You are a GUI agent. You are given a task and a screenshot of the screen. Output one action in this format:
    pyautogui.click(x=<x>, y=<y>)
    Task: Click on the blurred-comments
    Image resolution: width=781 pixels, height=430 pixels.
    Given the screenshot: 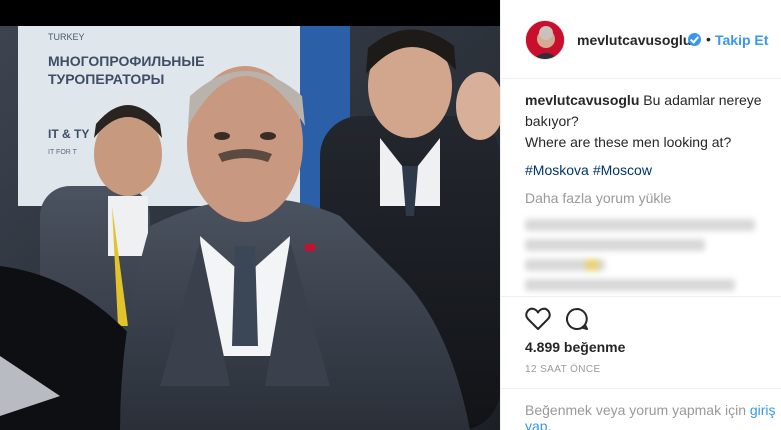 What is the action you would take?
    pyautogui.click(x=650, y=255)
    